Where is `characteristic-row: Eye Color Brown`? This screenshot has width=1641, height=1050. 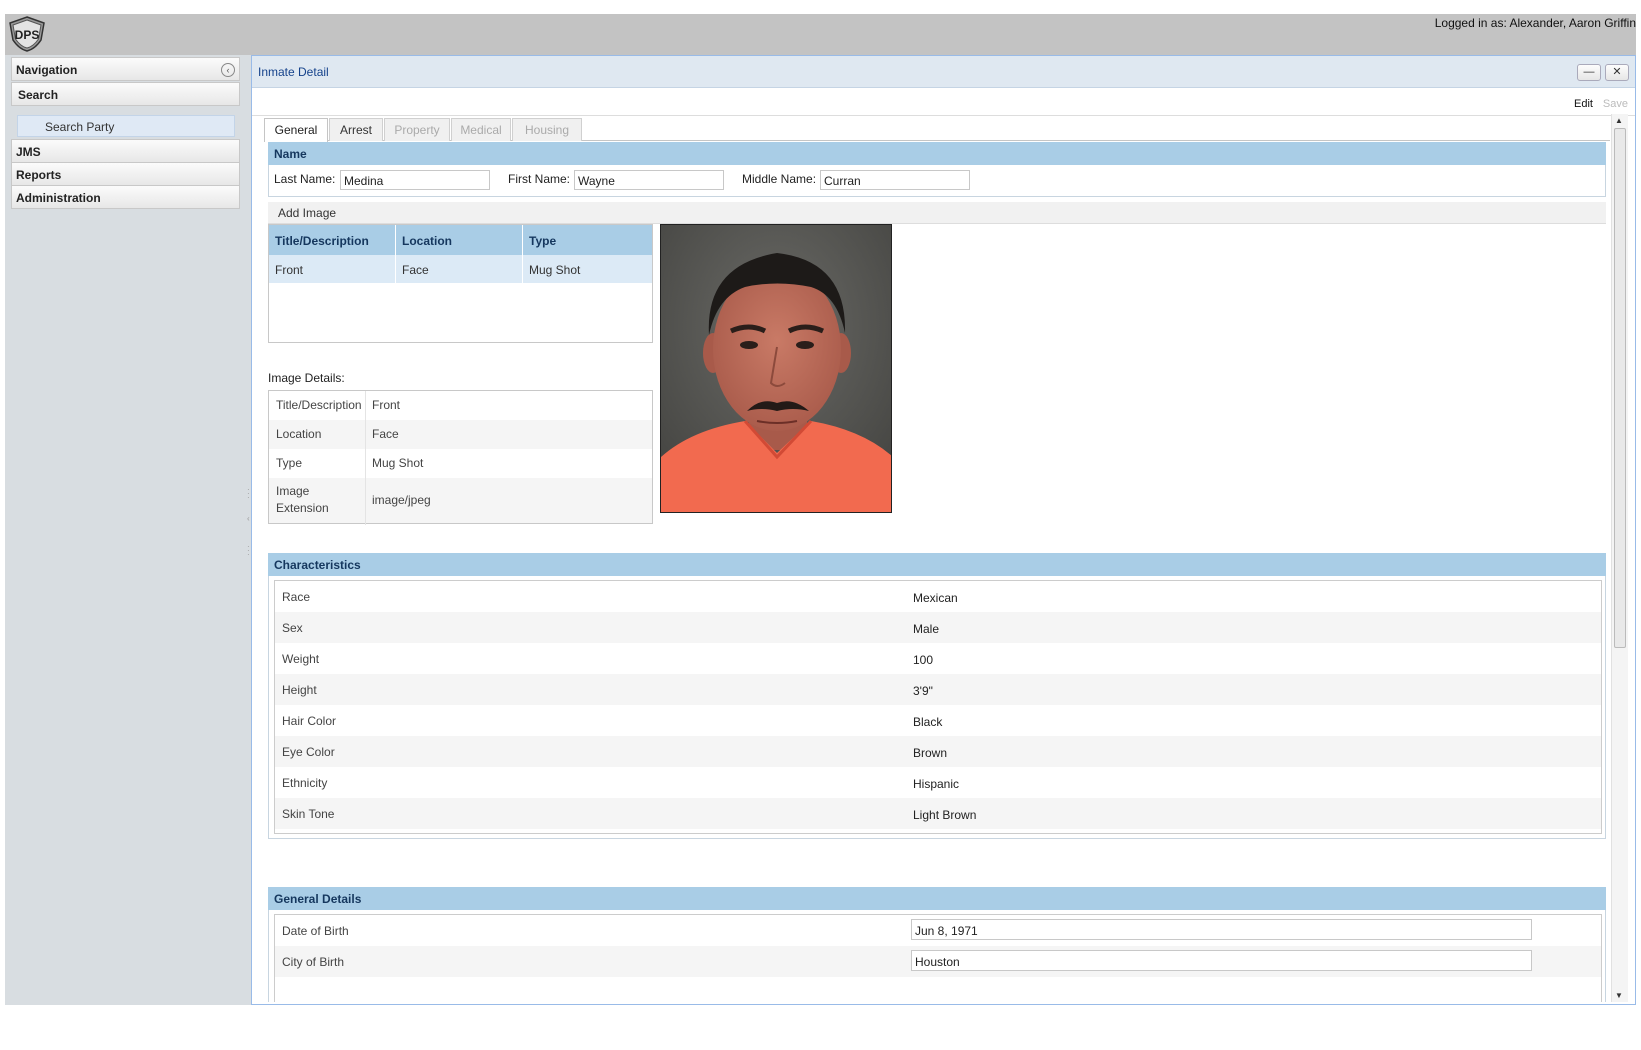 characteristic-row: Eye Color Brown is located at coordinates (938, 751).